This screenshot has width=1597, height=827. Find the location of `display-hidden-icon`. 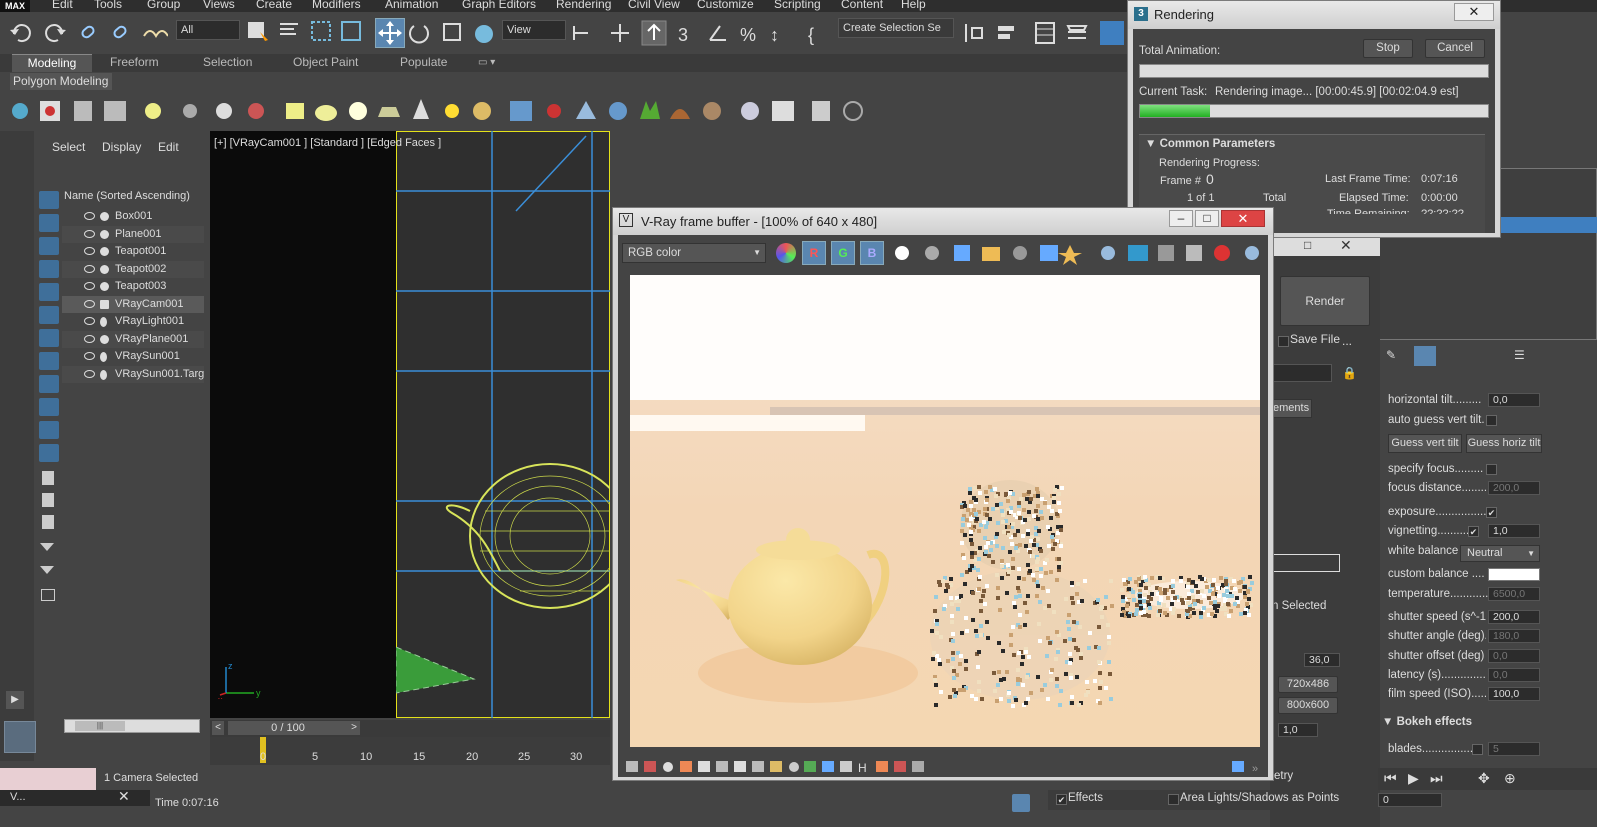

display-hidden-icon is located at coordinates (49, 453).